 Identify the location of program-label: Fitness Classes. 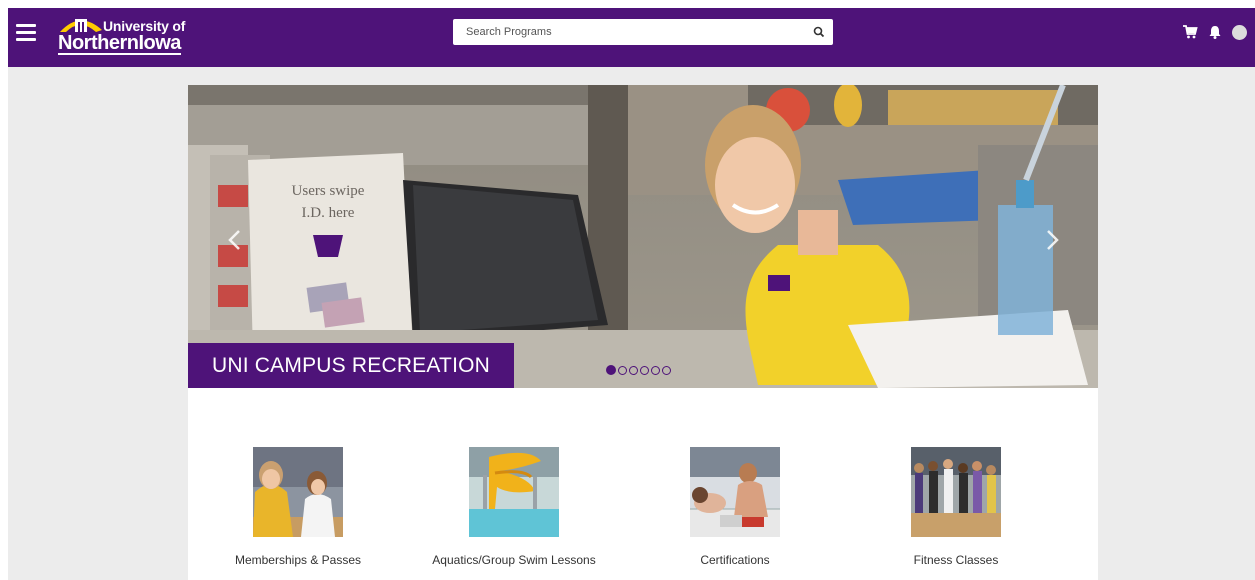
(956, 560).